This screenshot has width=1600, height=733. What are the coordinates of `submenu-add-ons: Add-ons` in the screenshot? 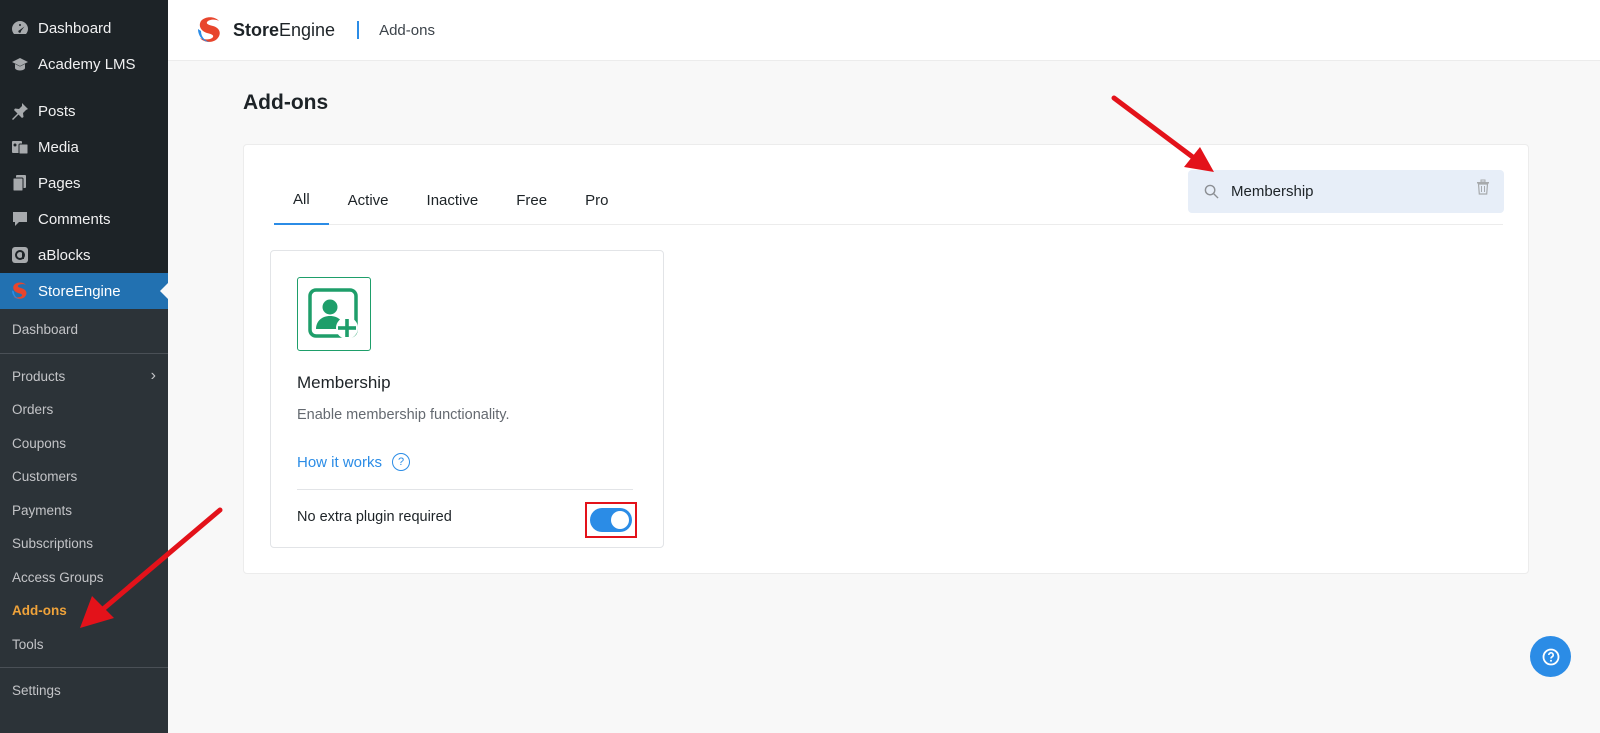 It's located at (84, 611).